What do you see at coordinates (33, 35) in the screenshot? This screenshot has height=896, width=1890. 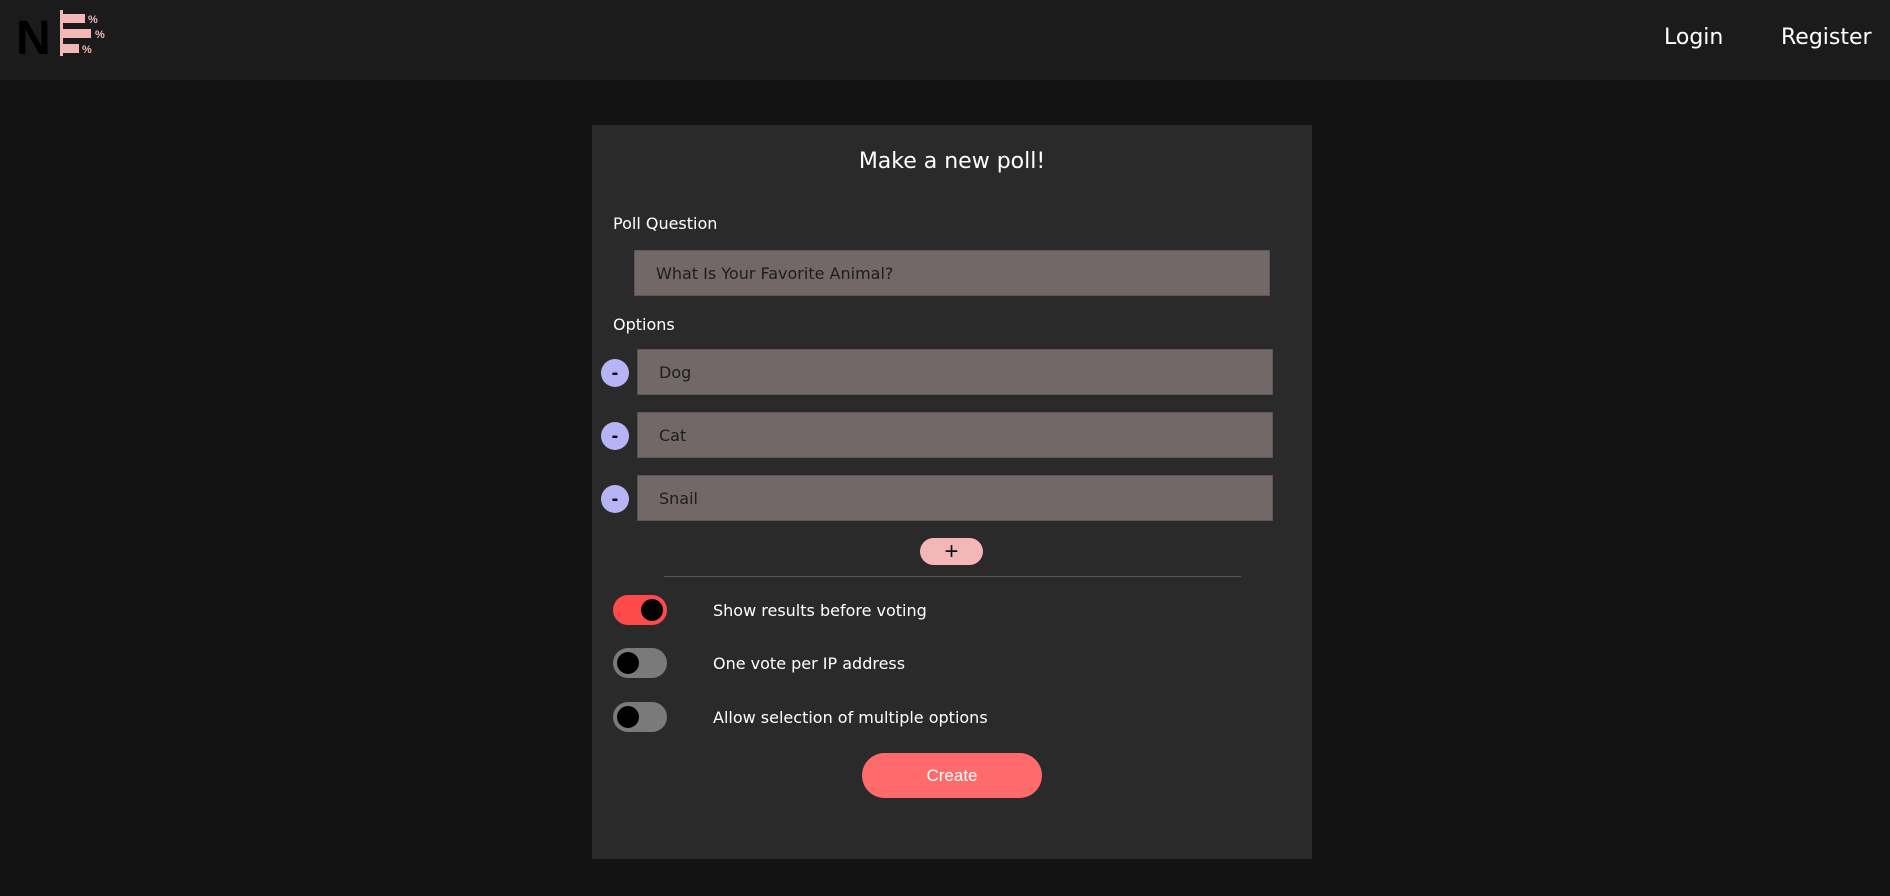 I see `svg-text: N` at bounding box center [33, 35].